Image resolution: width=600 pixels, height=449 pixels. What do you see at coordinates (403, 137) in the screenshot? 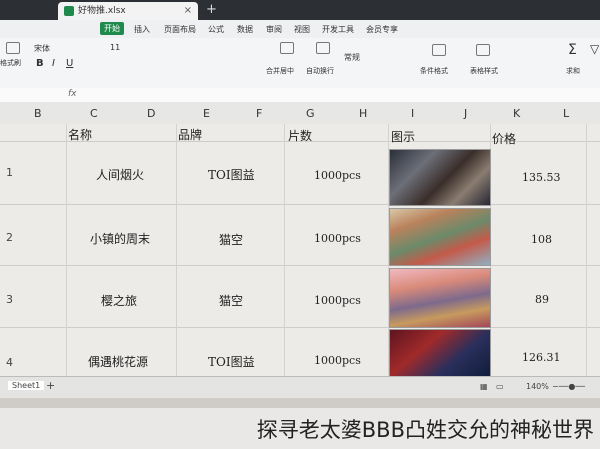
I see `header-image: 图示` at bounding box center [403, 137].